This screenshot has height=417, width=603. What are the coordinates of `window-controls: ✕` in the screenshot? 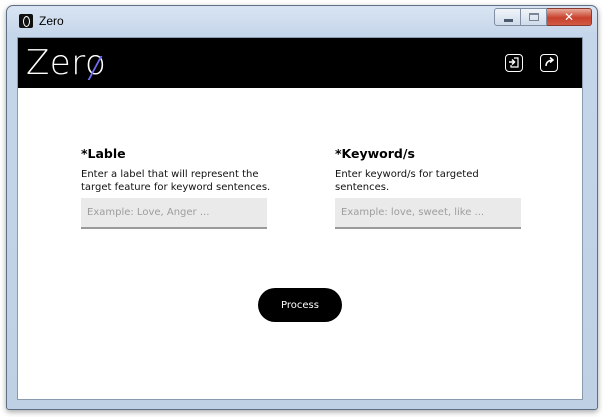 It's located at (543, 17).